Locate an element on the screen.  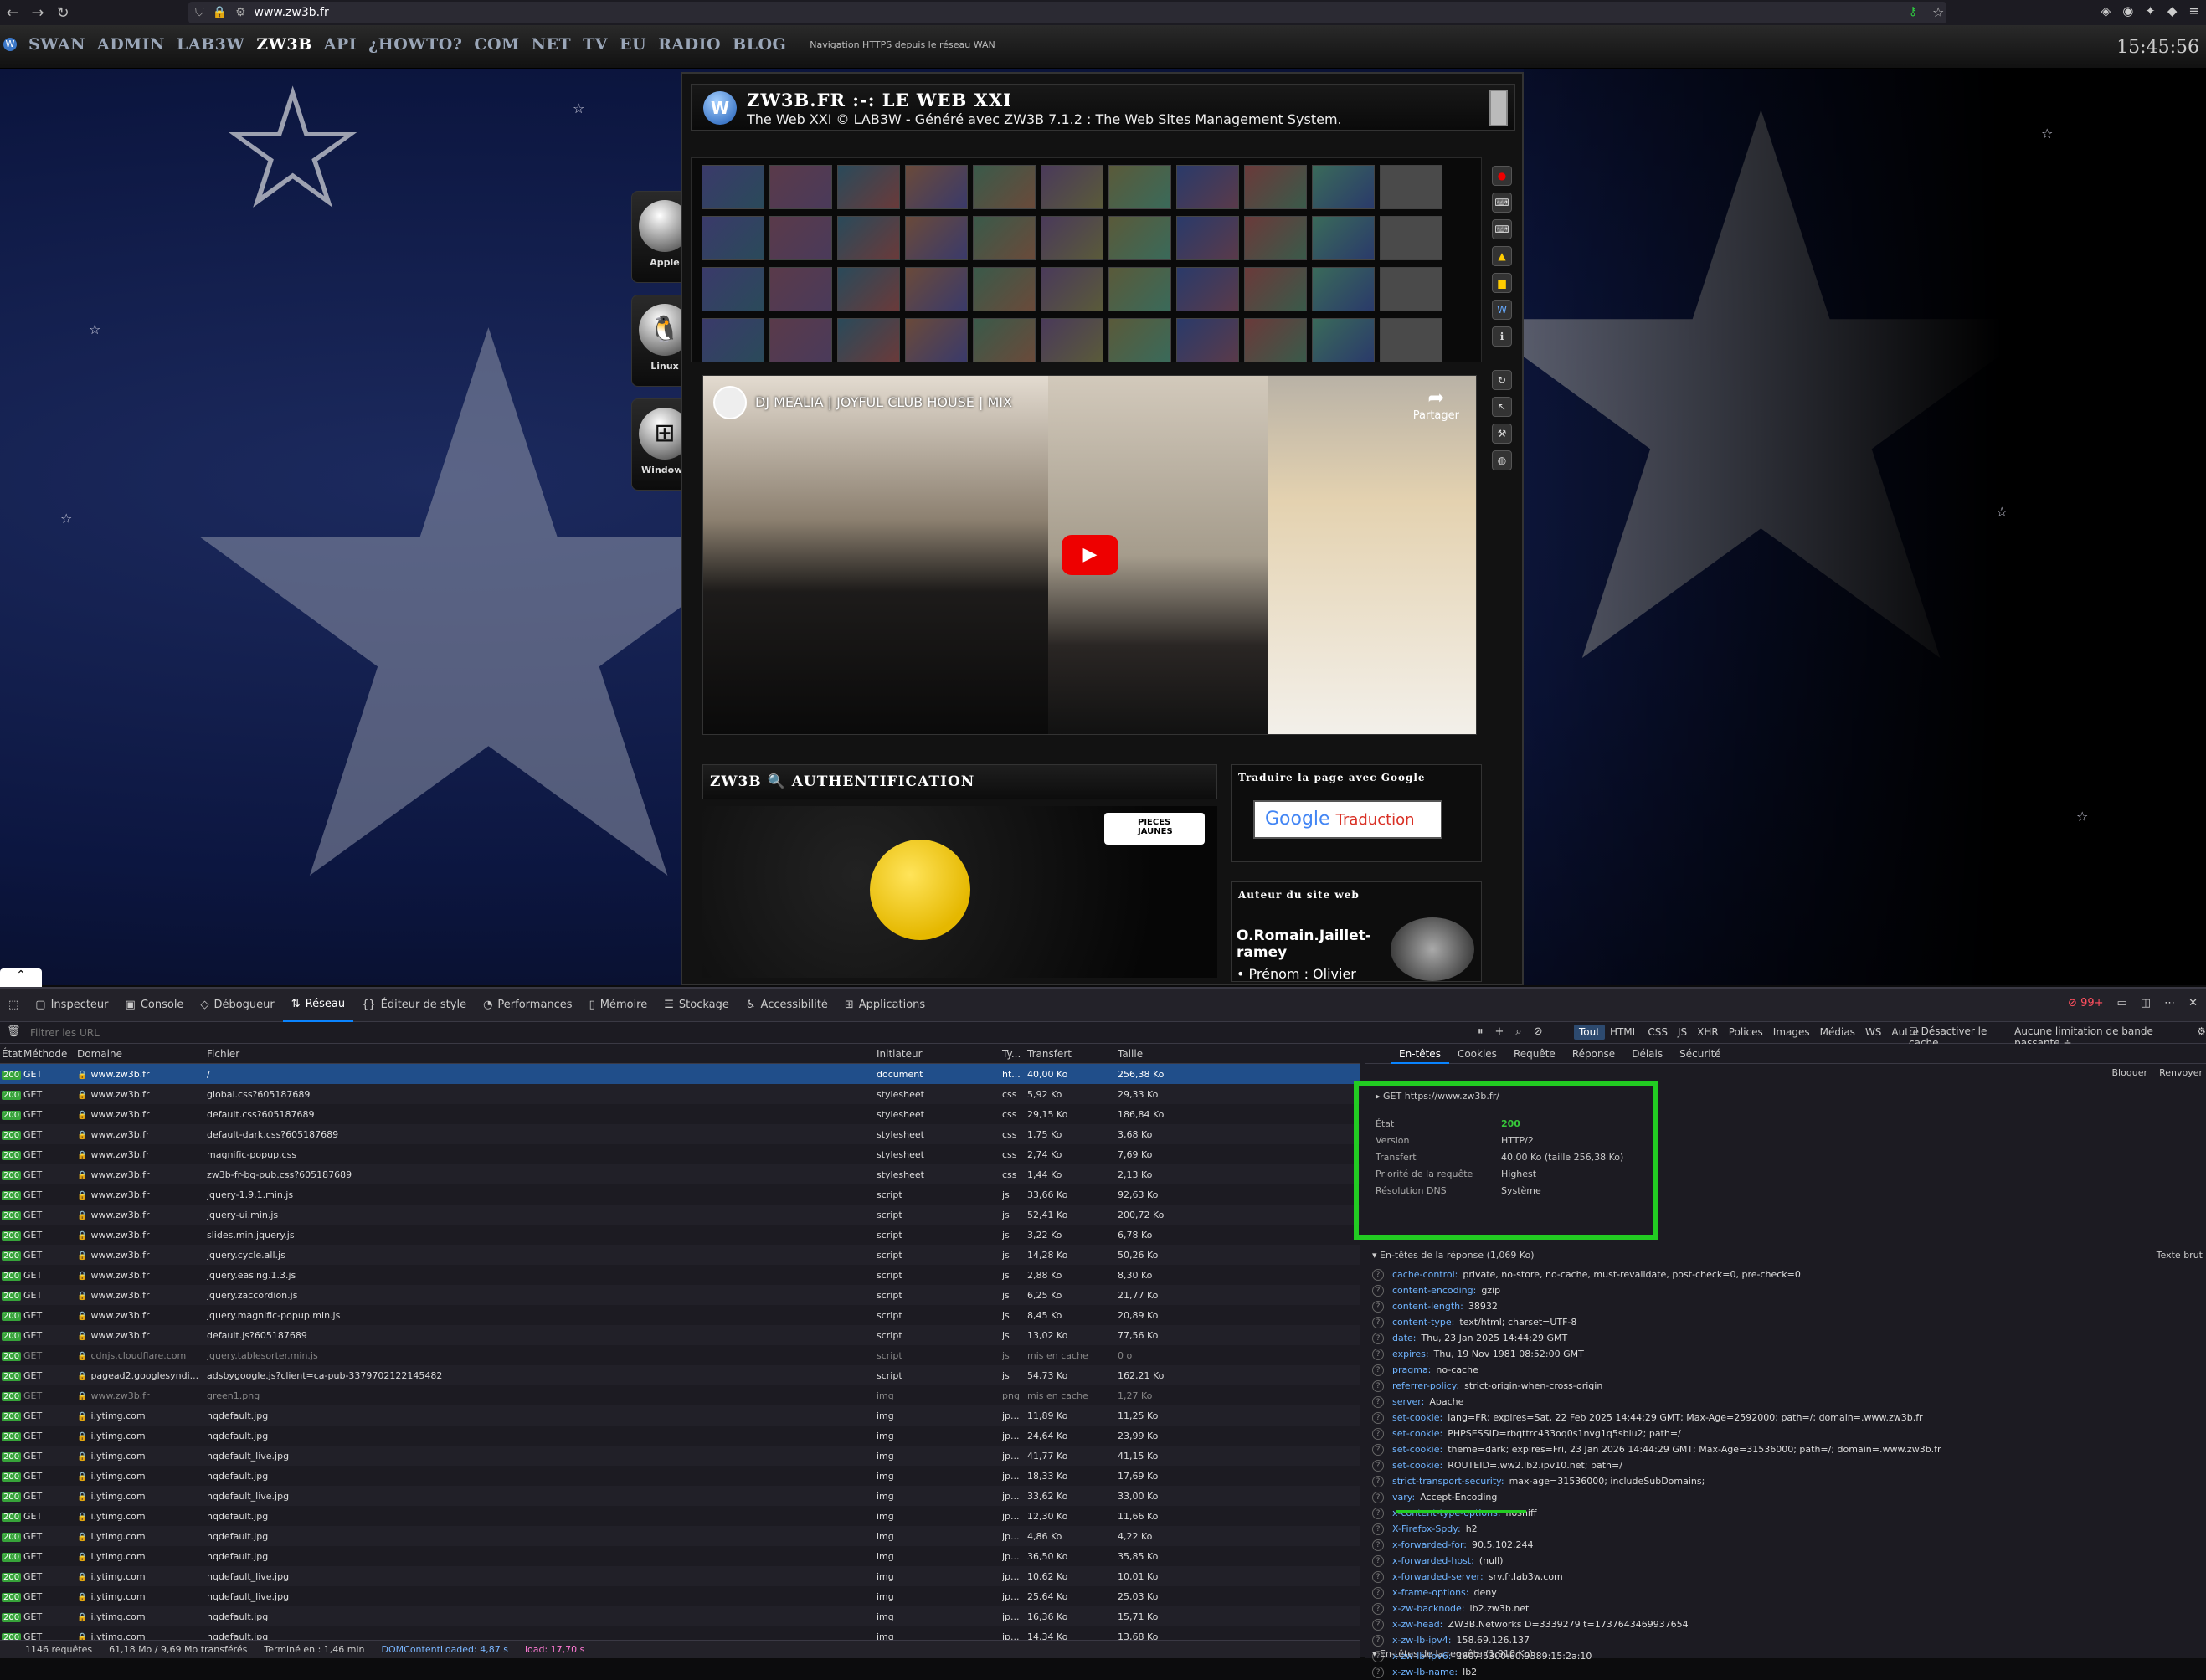
col-domain: Domaine is located at coordinates (142, 1054).